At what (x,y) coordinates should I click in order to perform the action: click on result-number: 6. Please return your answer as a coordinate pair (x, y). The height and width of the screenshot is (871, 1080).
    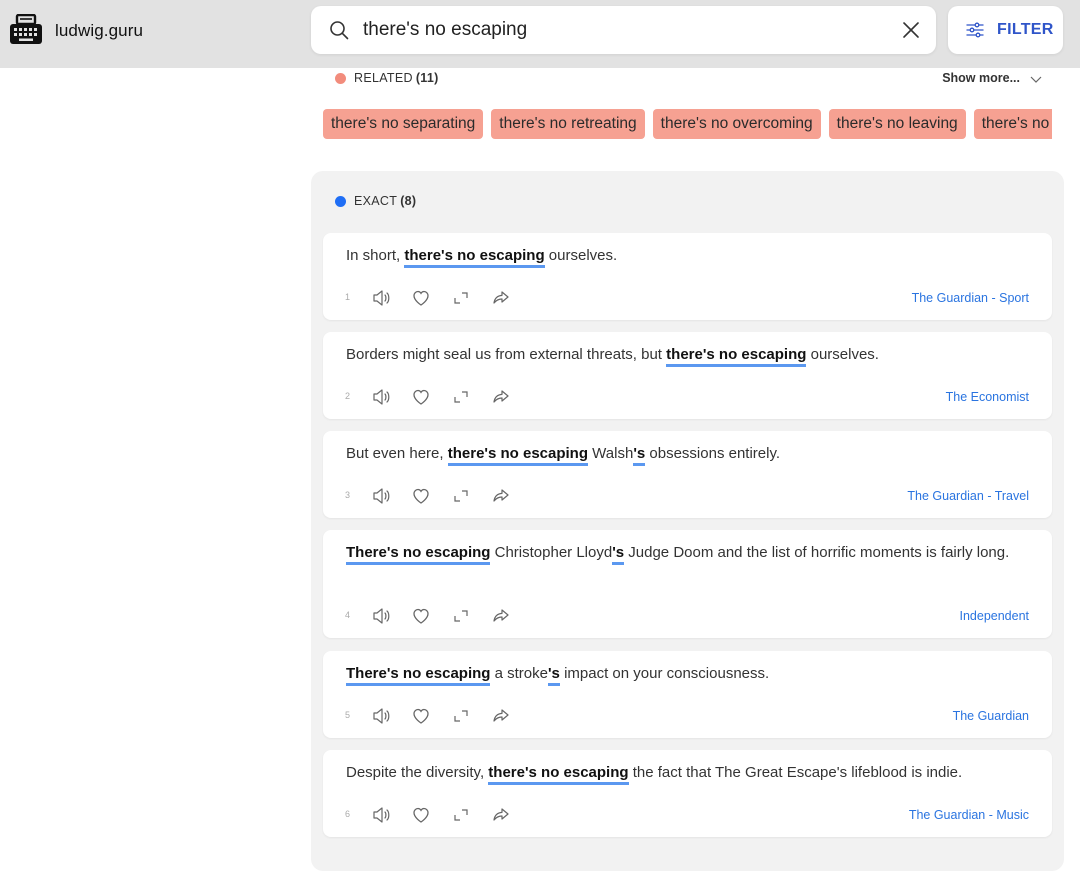
    Looking at the image, I should click on (348, 814).